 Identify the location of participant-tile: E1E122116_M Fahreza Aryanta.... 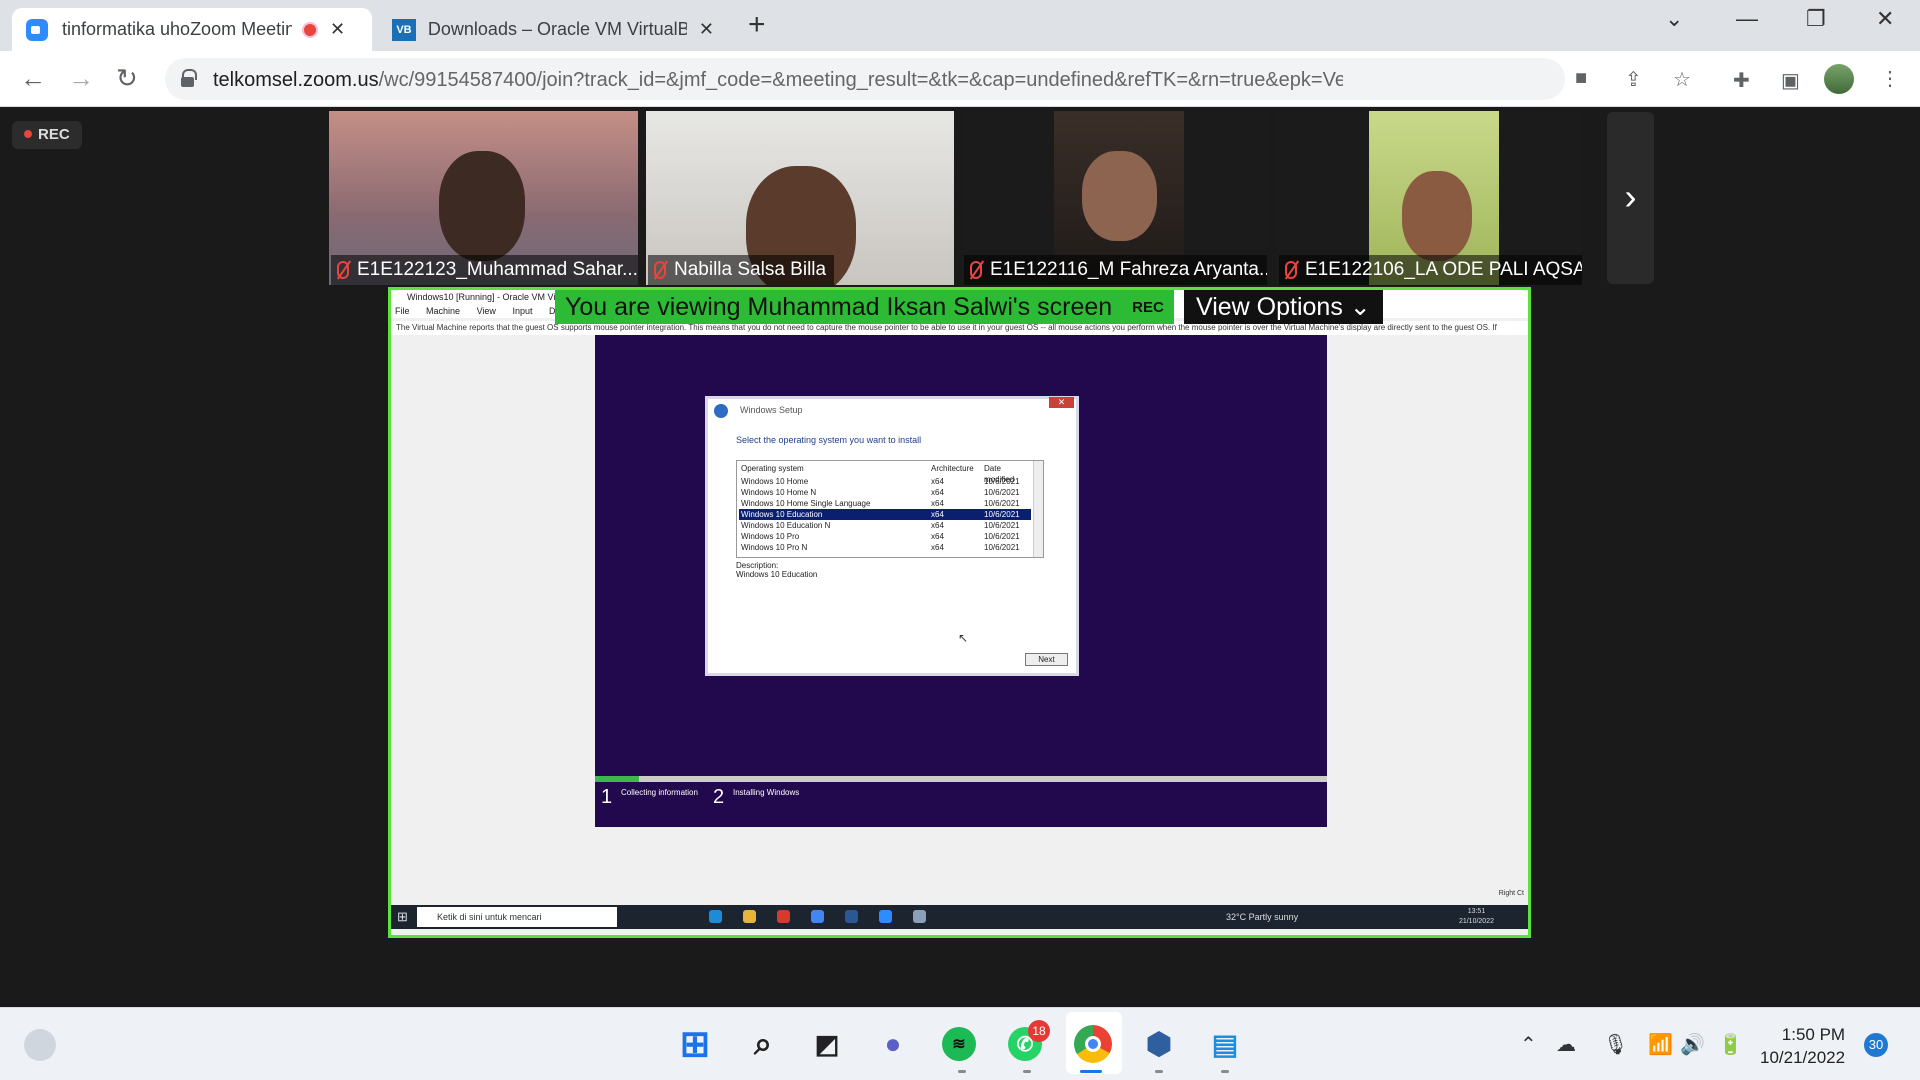
(1114, 198).